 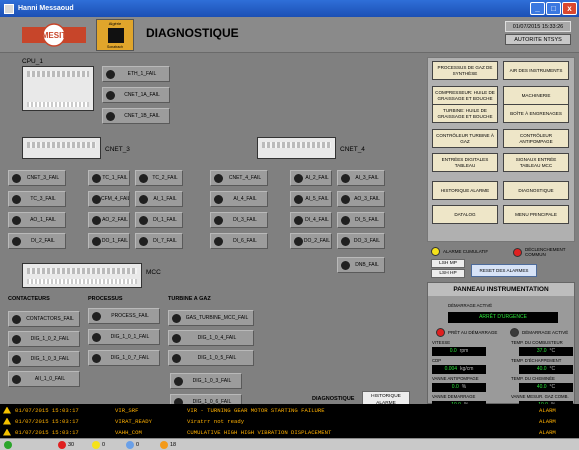 What do you see at coordinates (464, 351) in the screenshot?
I see `instrument-unit: rpm` at bounding box center [464, 351].